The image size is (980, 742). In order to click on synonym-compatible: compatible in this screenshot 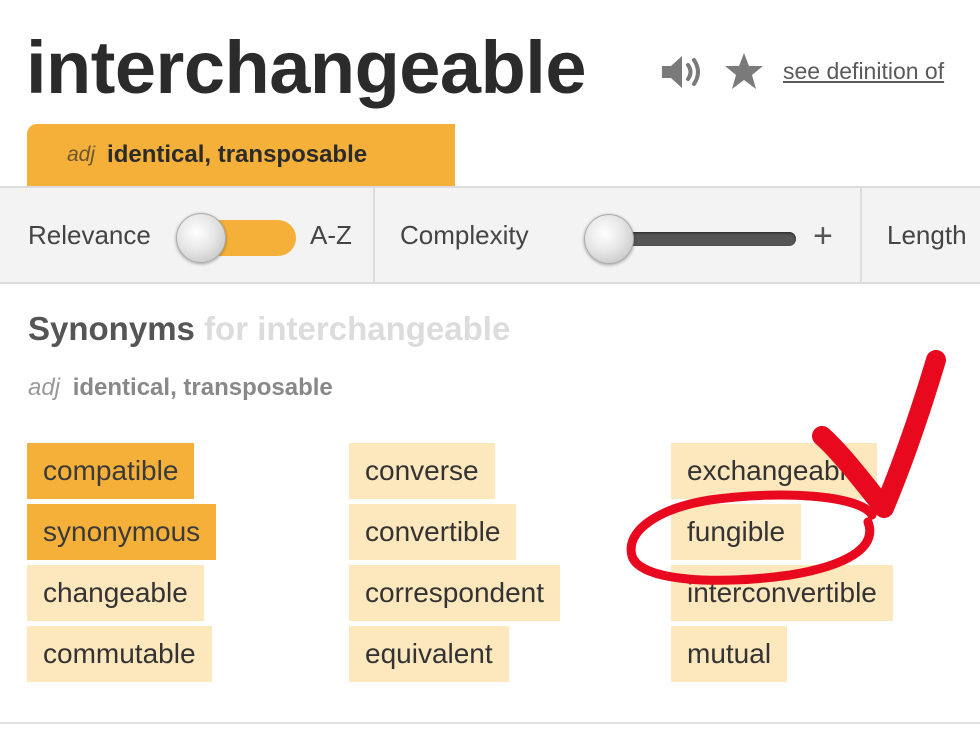, I will do `click(111, 471)`.